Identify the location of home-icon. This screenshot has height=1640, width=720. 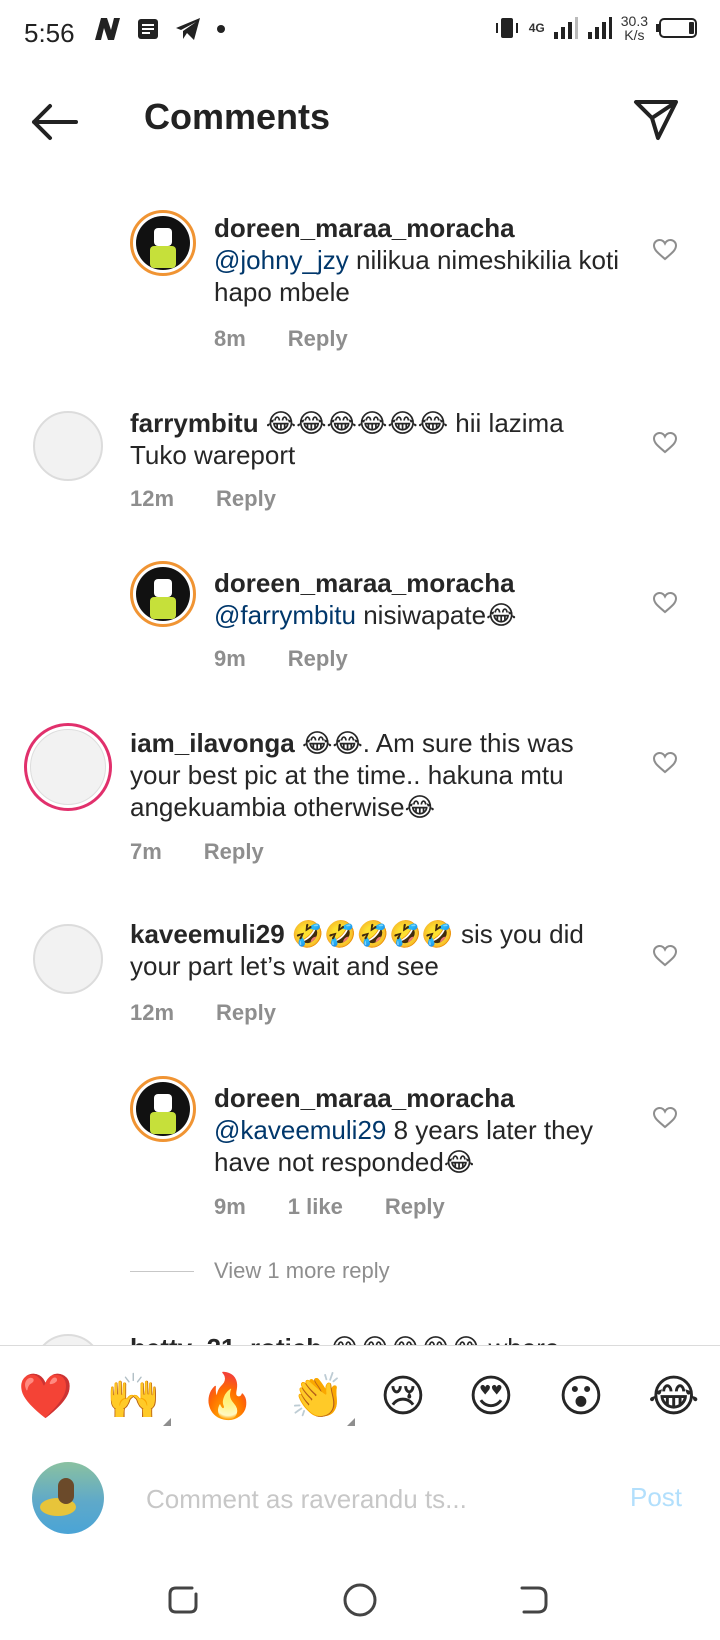
(360, 1600).